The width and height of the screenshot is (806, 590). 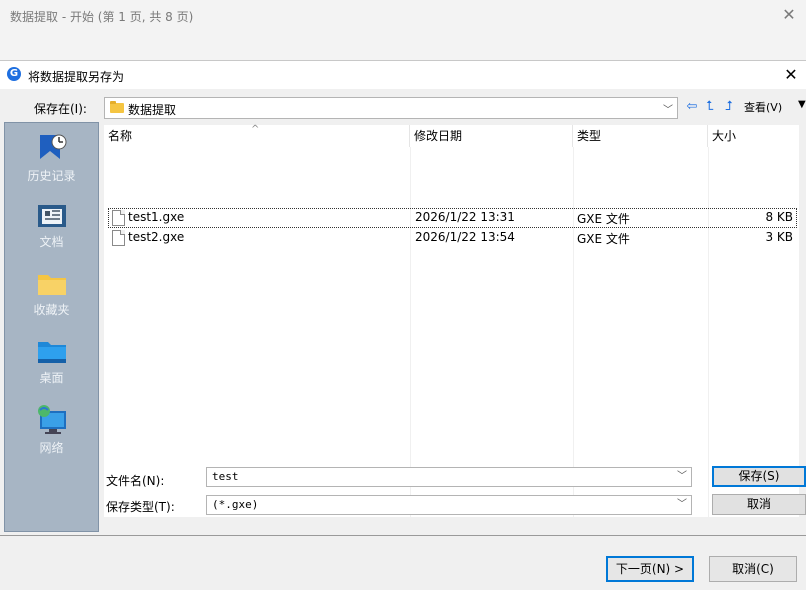 I want to click on place-documents: 文档, so click(x=51, y=225).